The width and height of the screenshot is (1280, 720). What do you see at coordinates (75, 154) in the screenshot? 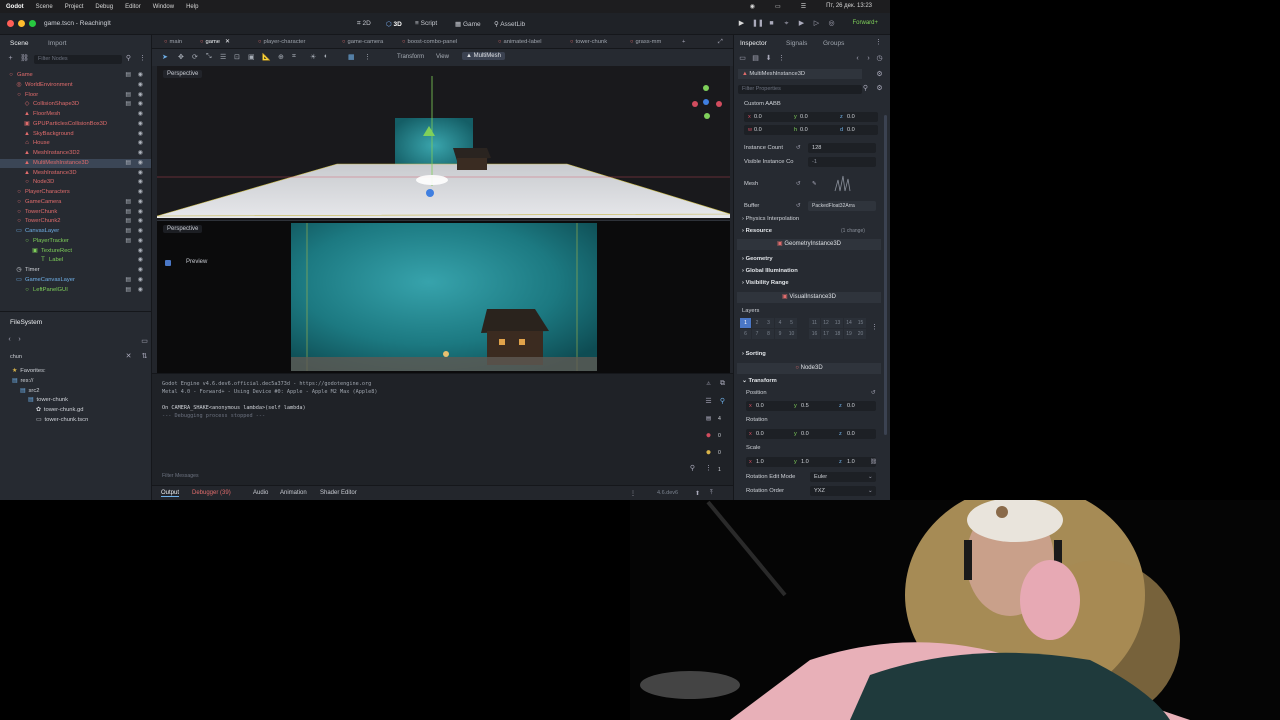
I see `scene-tree-node: ▲ MeshInstance3D2 ◉` at bounding box center [75, 154].